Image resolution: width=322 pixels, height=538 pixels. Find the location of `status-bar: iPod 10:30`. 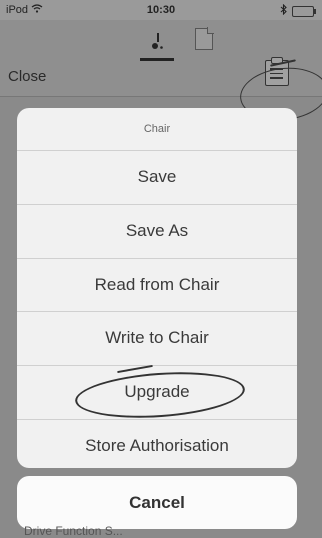

status-bar: iPod 10:30 is located at coordinates (161, 10).